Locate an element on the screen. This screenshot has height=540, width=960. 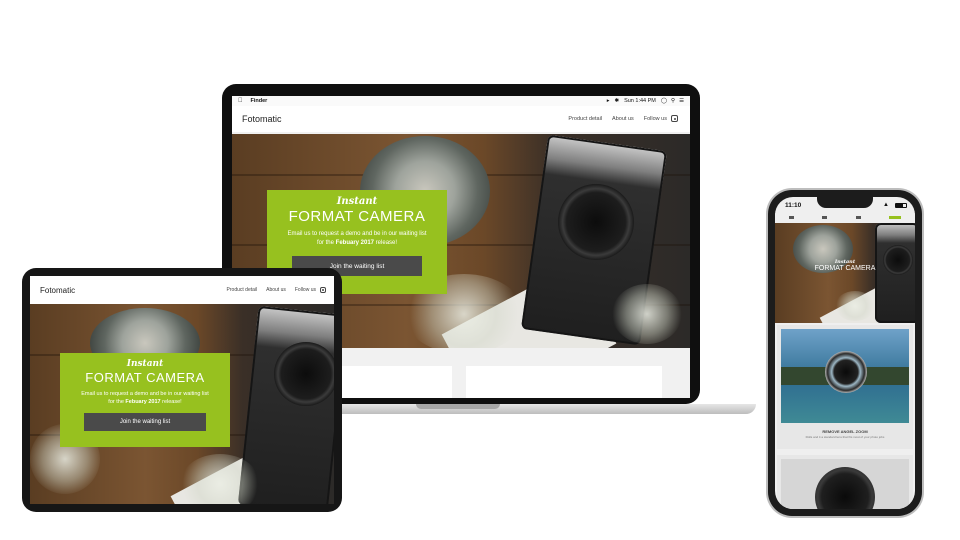
signal-icon: ▲ is located at coordinates (886, 205).